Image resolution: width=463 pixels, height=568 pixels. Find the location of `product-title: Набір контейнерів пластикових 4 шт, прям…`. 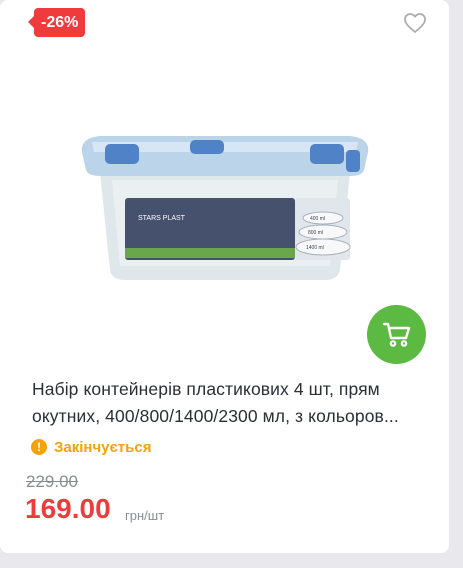

product-title: Набір контейнерів пластикових 4 шт, прям… is located at coordinates (234, 403).